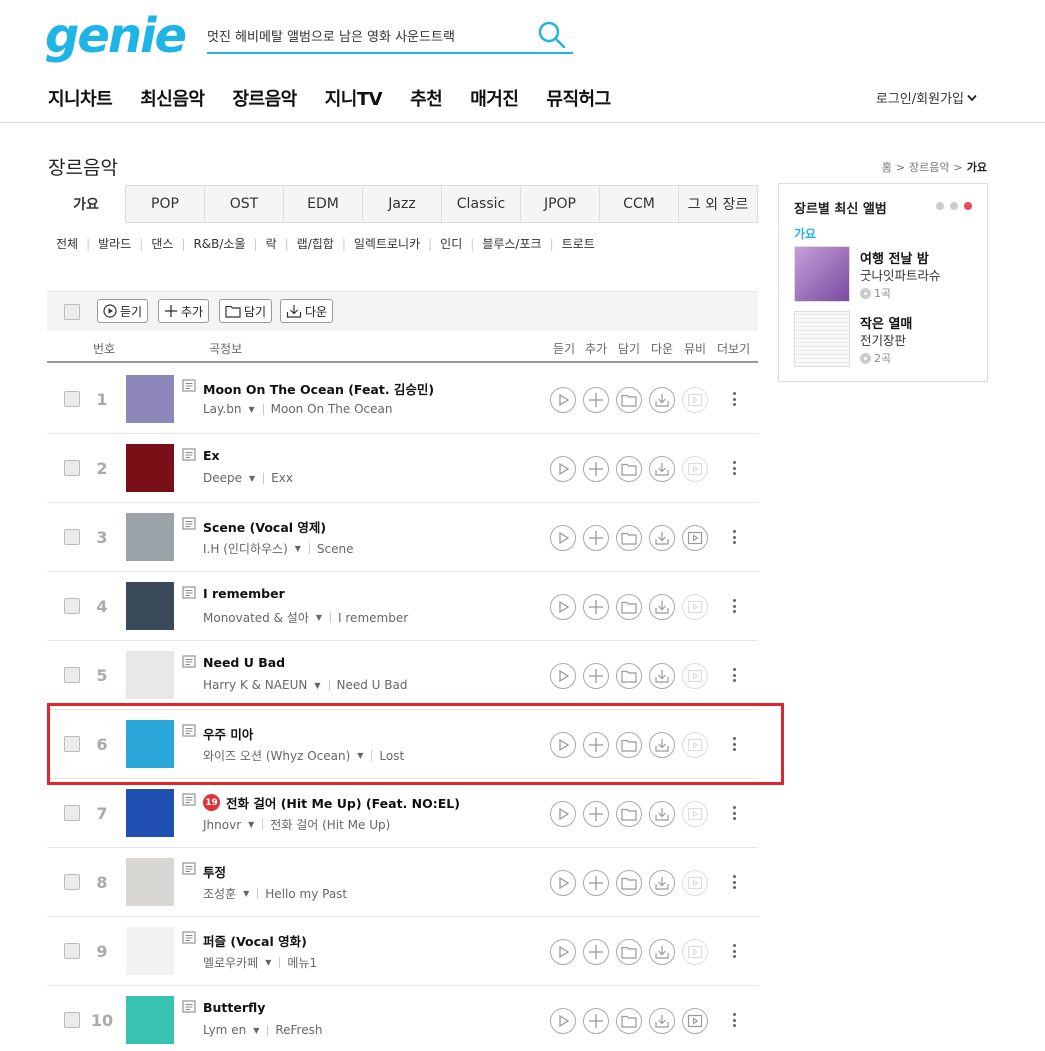  What do you see at coordinates (222, 478) in the screenshot?
I see `track-artist: Deepe` at bounding box center [222, 478].